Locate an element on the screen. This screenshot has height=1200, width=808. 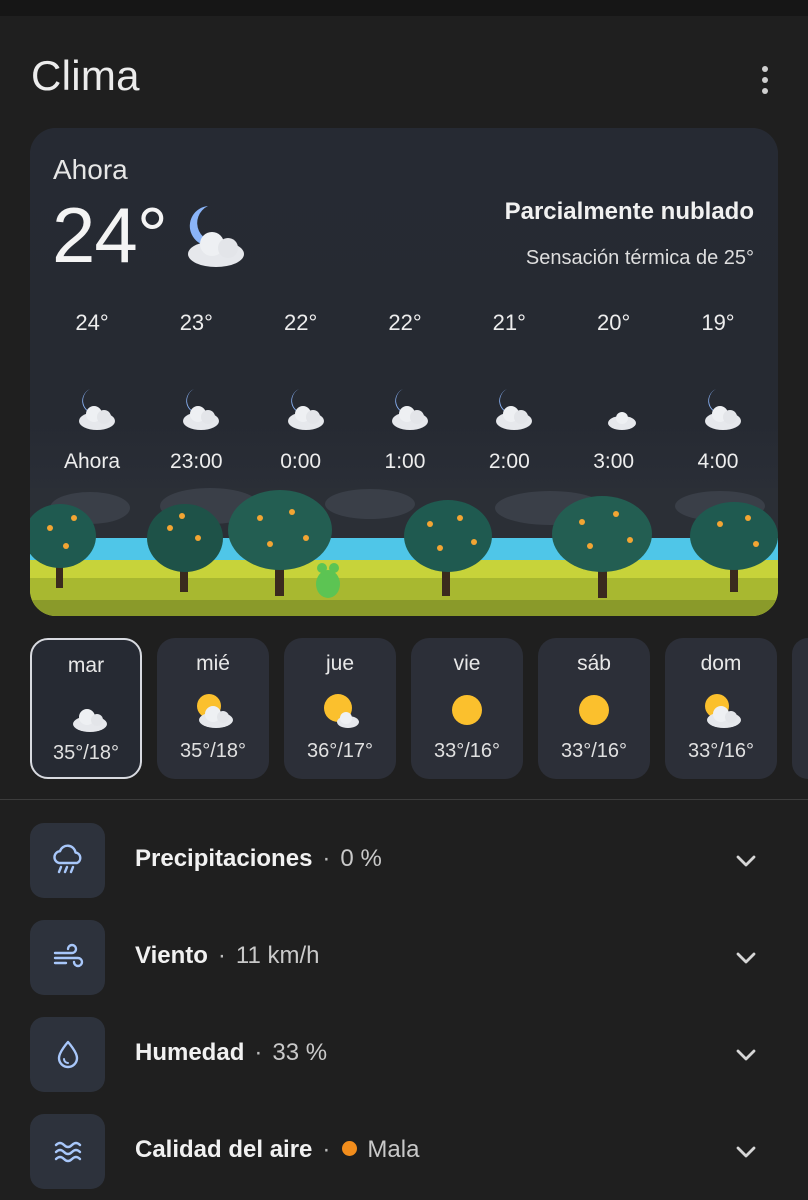
day-name: jue is located at coordinates (340, 663).